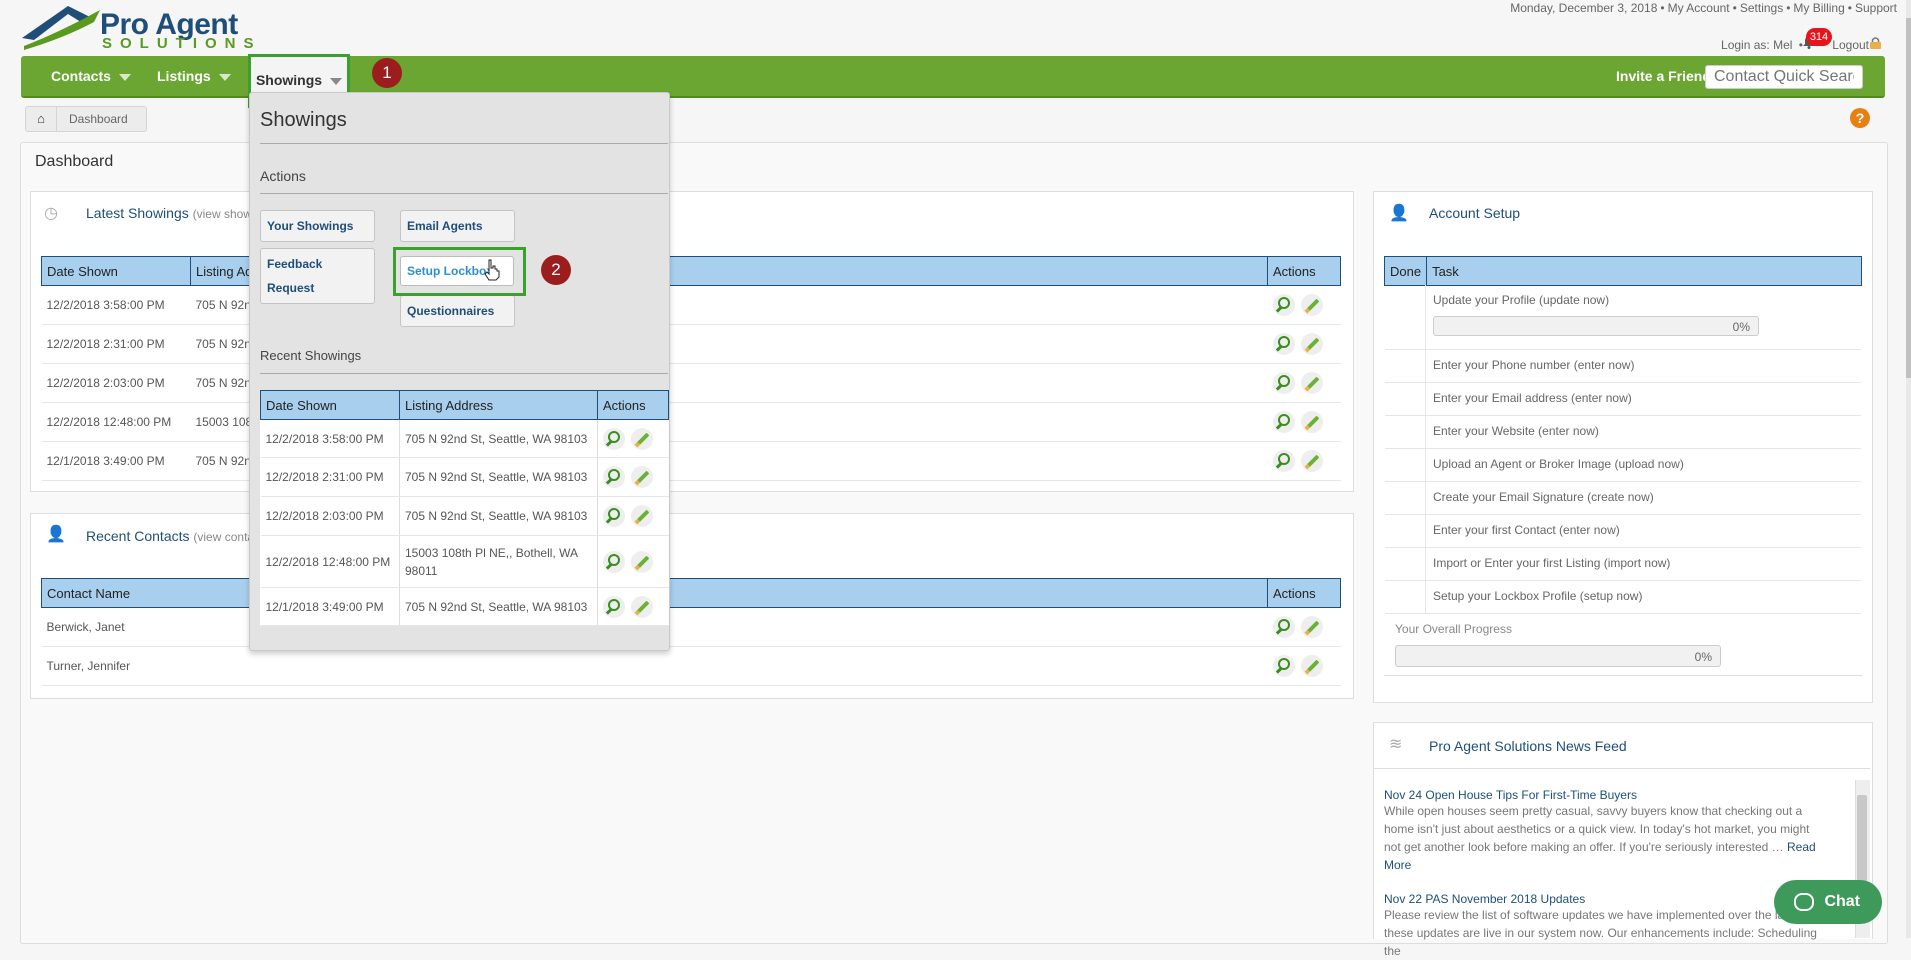 The image size is (1911, 960). What do you see at coordinates (223, 537) in the screenshot?
I see `view-contacts-link: (view conta` at bounding box center [223, 537].